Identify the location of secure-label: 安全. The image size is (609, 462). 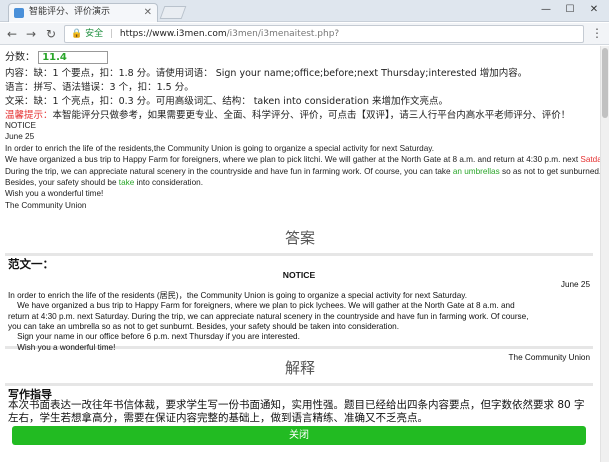
(94, 34).